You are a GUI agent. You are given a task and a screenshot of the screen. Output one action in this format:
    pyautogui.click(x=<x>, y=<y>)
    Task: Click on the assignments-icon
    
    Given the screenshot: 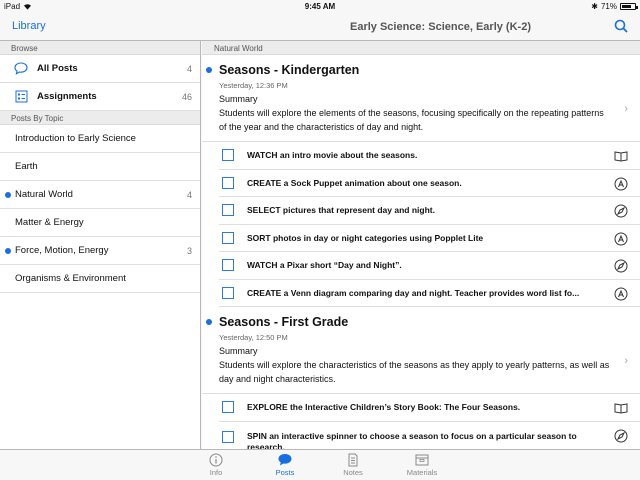 What is the action you would take?
    pyautogui.click(x=21, y=97)
    